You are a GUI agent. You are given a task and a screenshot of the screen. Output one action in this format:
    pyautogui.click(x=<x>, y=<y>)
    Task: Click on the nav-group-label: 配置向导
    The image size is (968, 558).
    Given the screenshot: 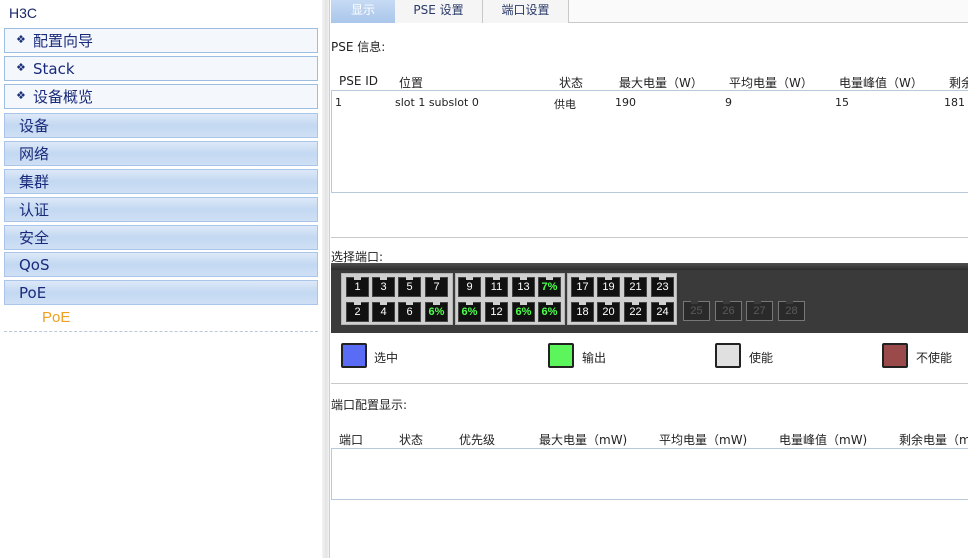 What is the action you would take?
    pyautogui.click(x=63, y=41)
    